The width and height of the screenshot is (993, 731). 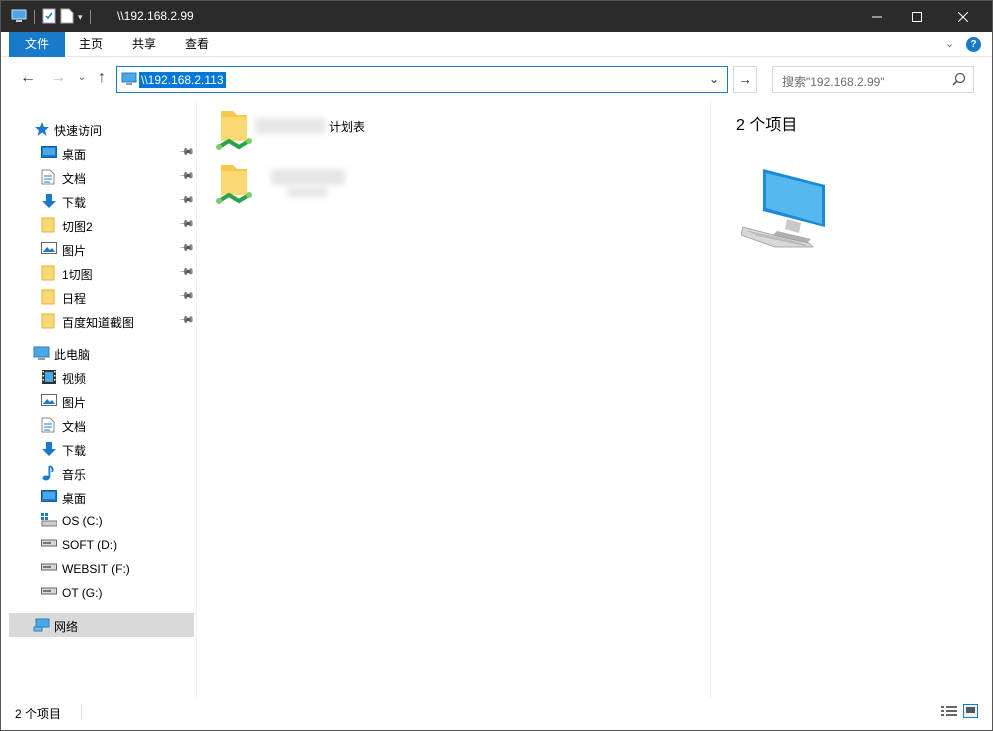 What do you see at coordinates (917, 16) in the screenshot?
I see `maximize-button` at bounding box center [917, 16].